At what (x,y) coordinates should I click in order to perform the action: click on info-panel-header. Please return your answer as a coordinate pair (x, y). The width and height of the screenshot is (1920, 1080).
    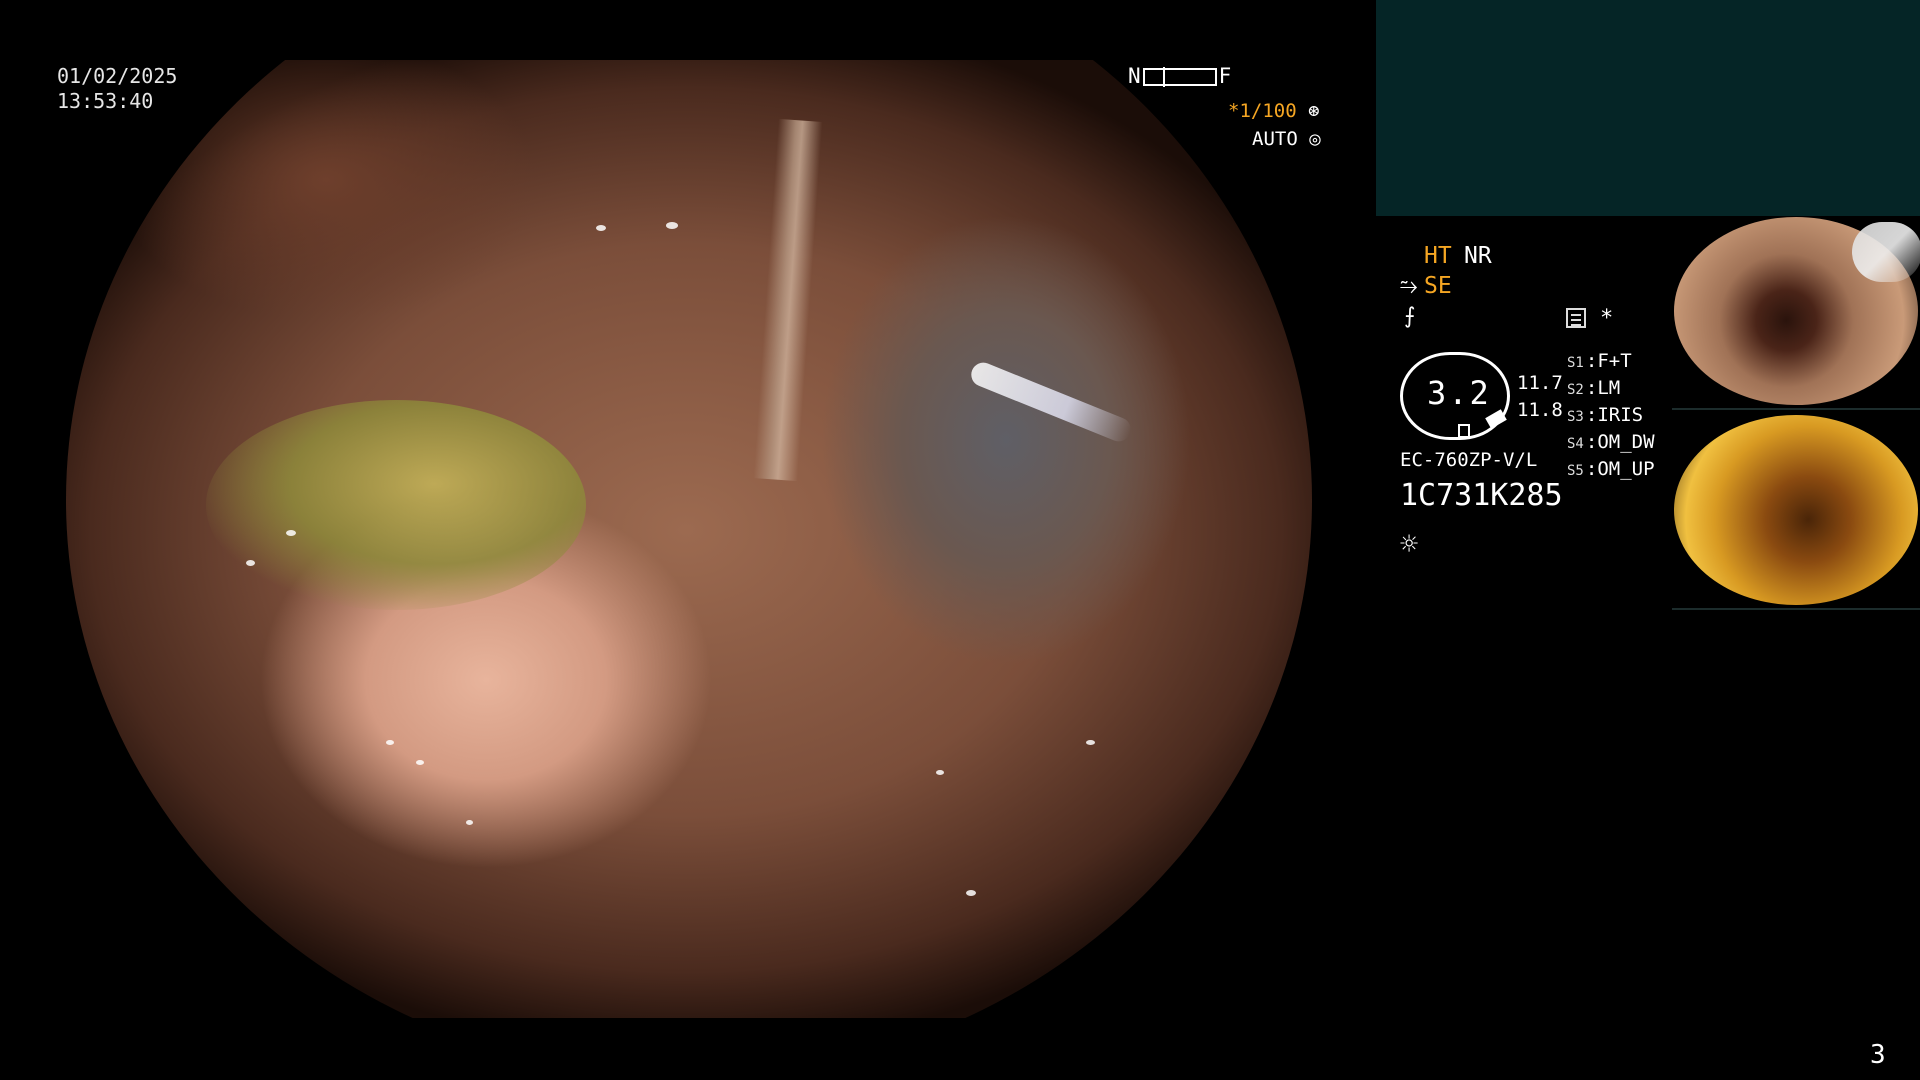
    Looking at the image, I should click on (1648, 108).